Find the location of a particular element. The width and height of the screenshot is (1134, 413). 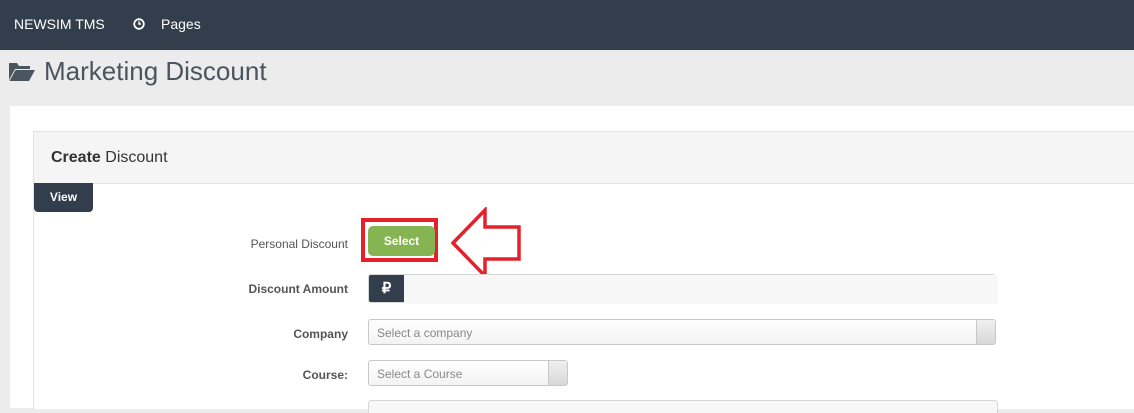

course-select-toggle is located at coordinates (557, 373).